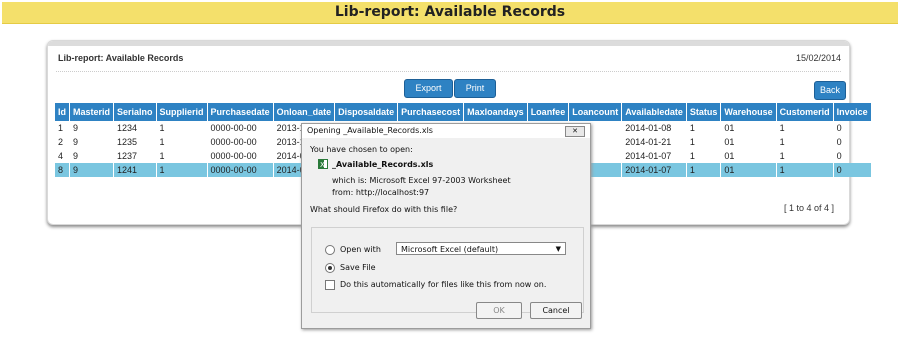  I want to click on column-header: Loanfee, so click(548, 112).